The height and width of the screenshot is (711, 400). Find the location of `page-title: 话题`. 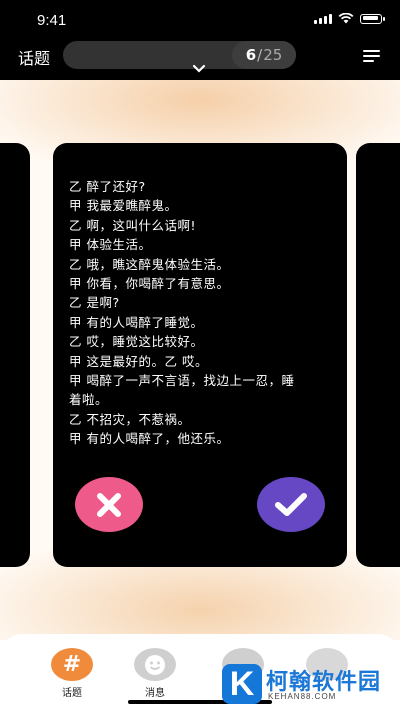

page-title: 话题 is located at coordinates (34, 58).